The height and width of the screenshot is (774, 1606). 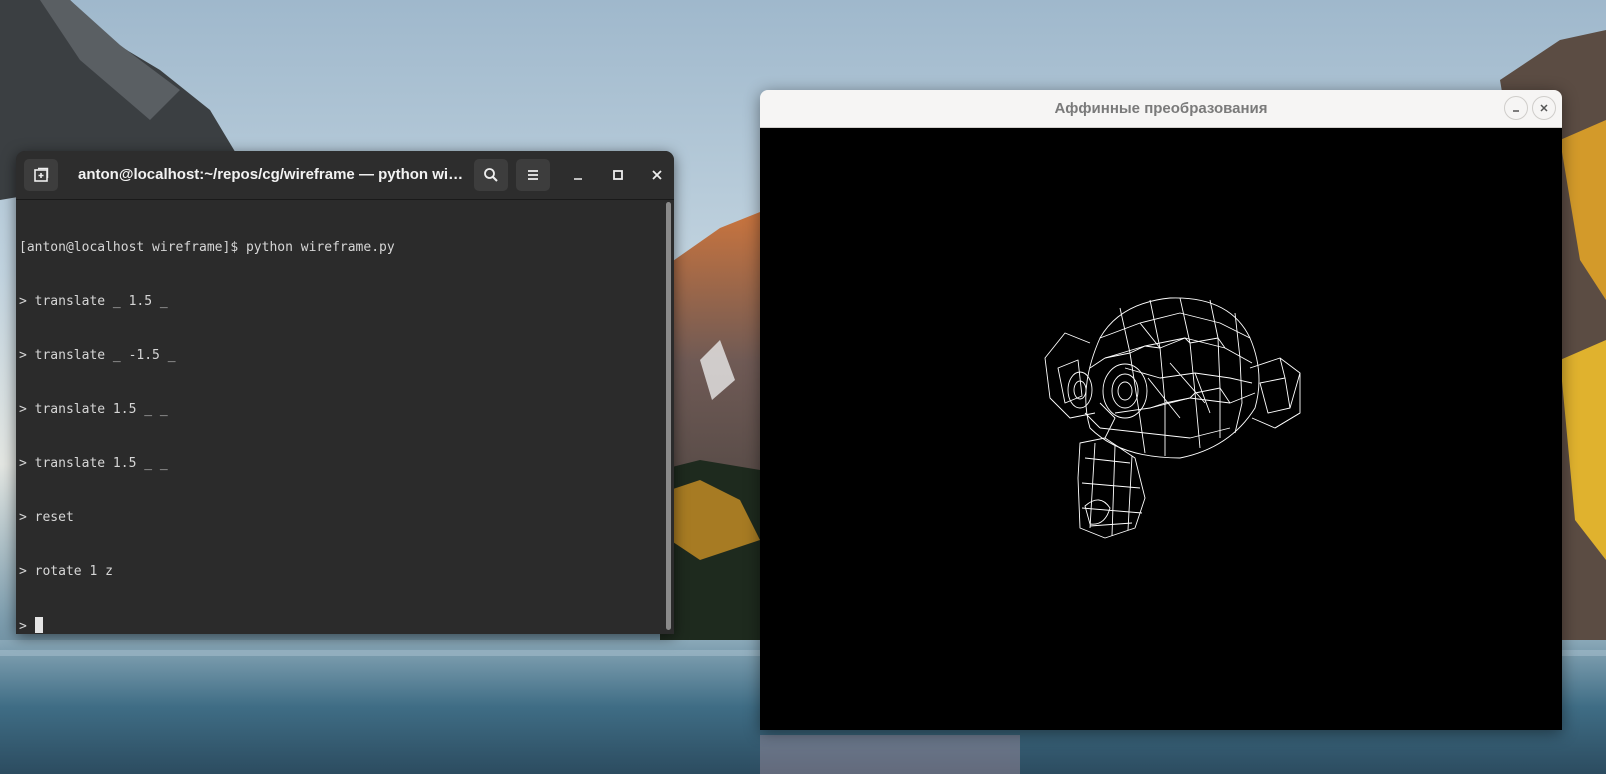 I want to click on viewer-title: Аффинные преобразования, so click(x=1161, y=108).